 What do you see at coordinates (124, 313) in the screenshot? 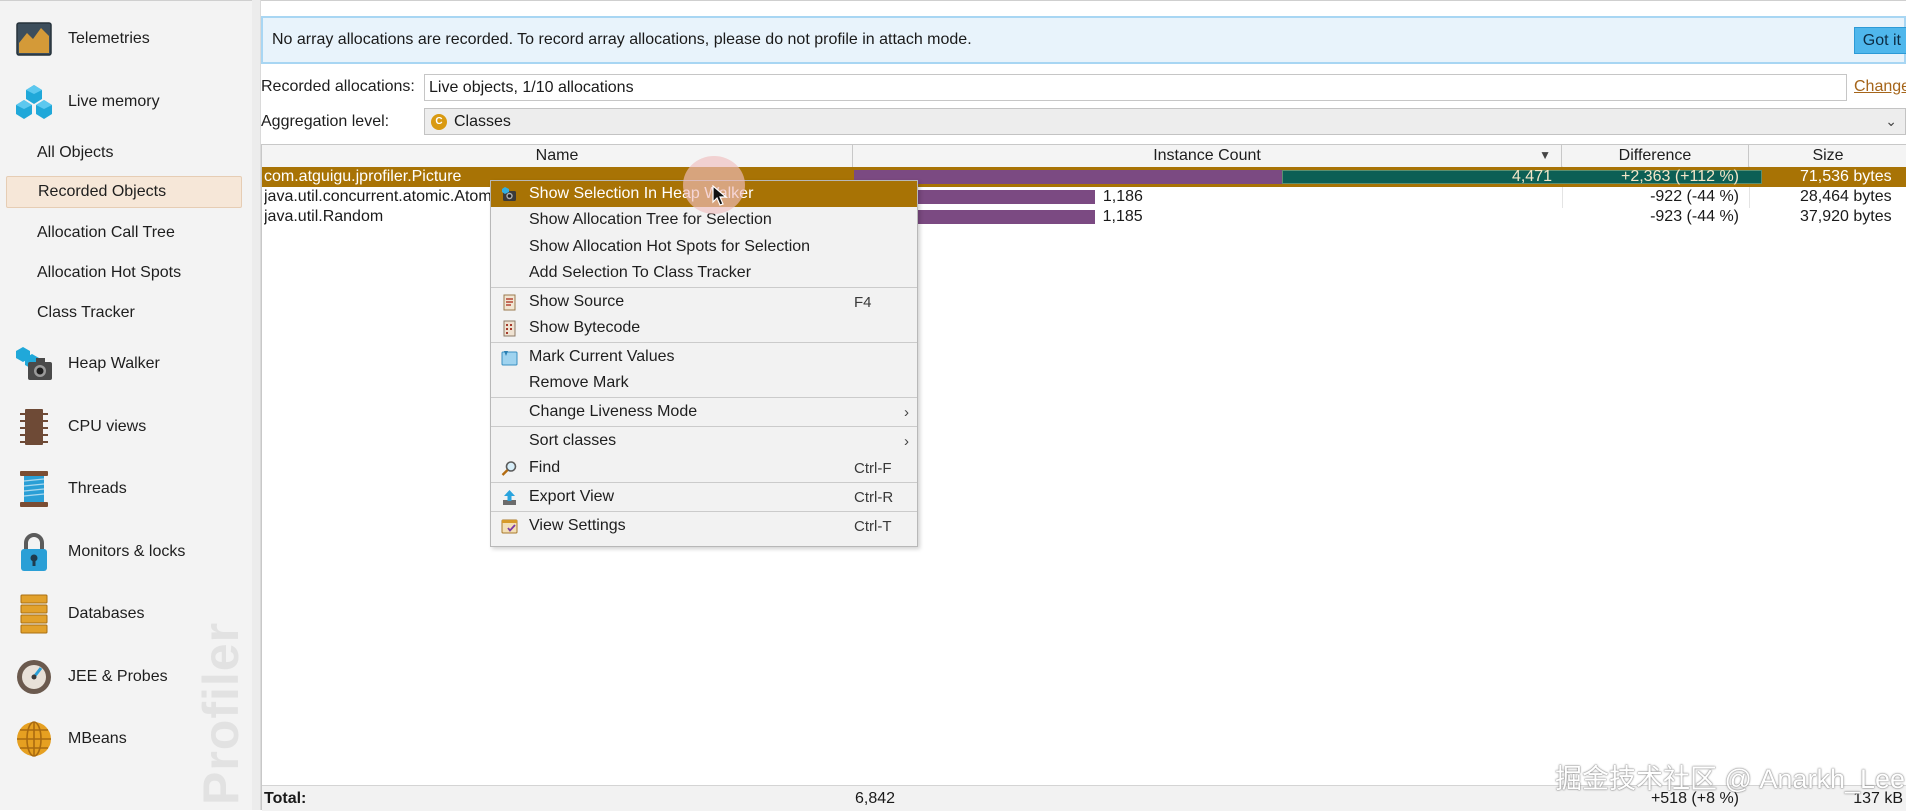
I see `sidebar-subitem-class-tracker: Class Tracker` at bounding box center [124, 313].